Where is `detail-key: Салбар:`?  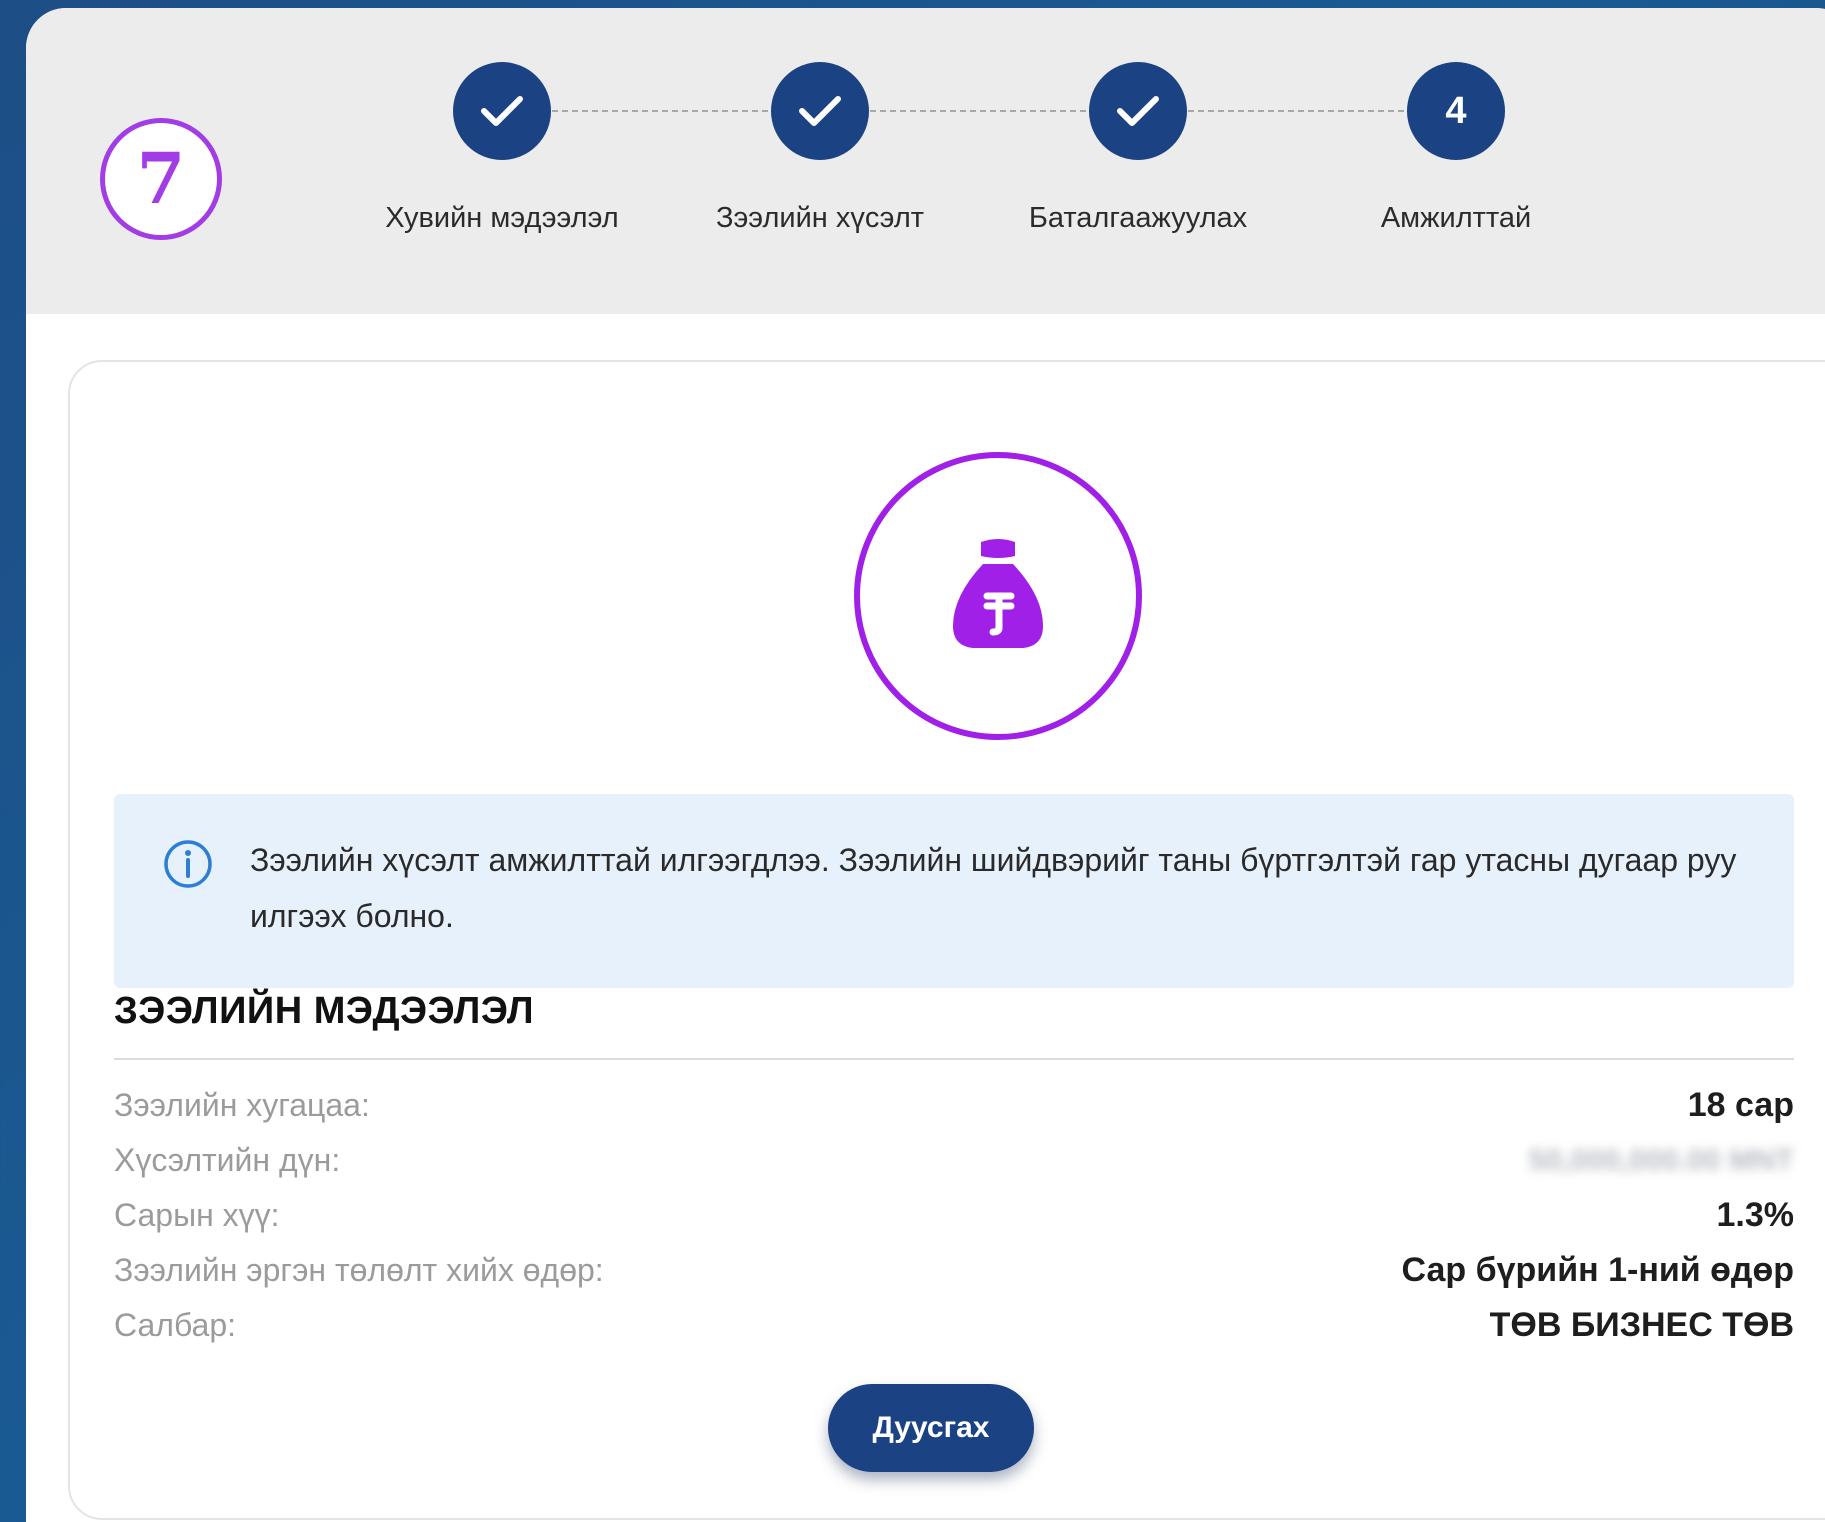
detail-key: Салбар: is located at coordinates (175, 1325).